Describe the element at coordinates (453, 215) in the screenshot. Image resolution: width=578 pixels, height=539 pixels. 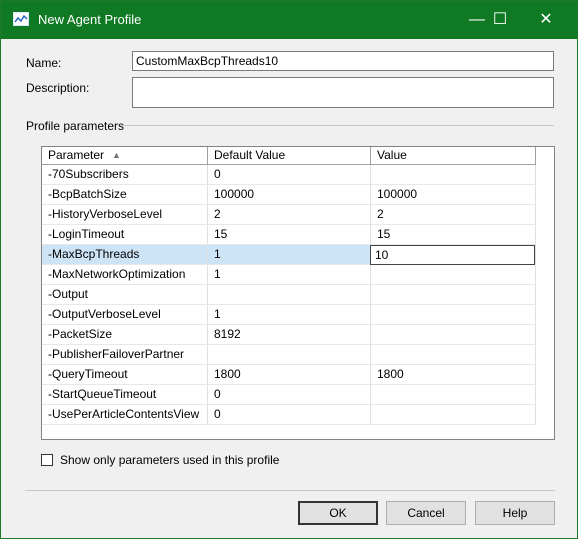
I see `cell-value: 2` at that location.